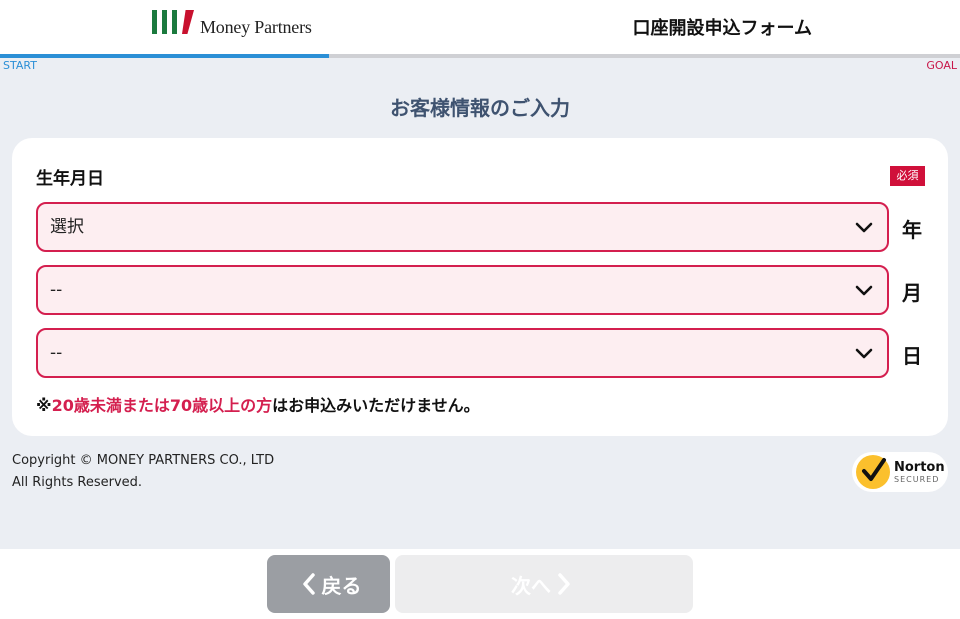 The height and width of the screenshot is (619, 960). I want to click on logo-text: Money Partners, so click(256, 27).